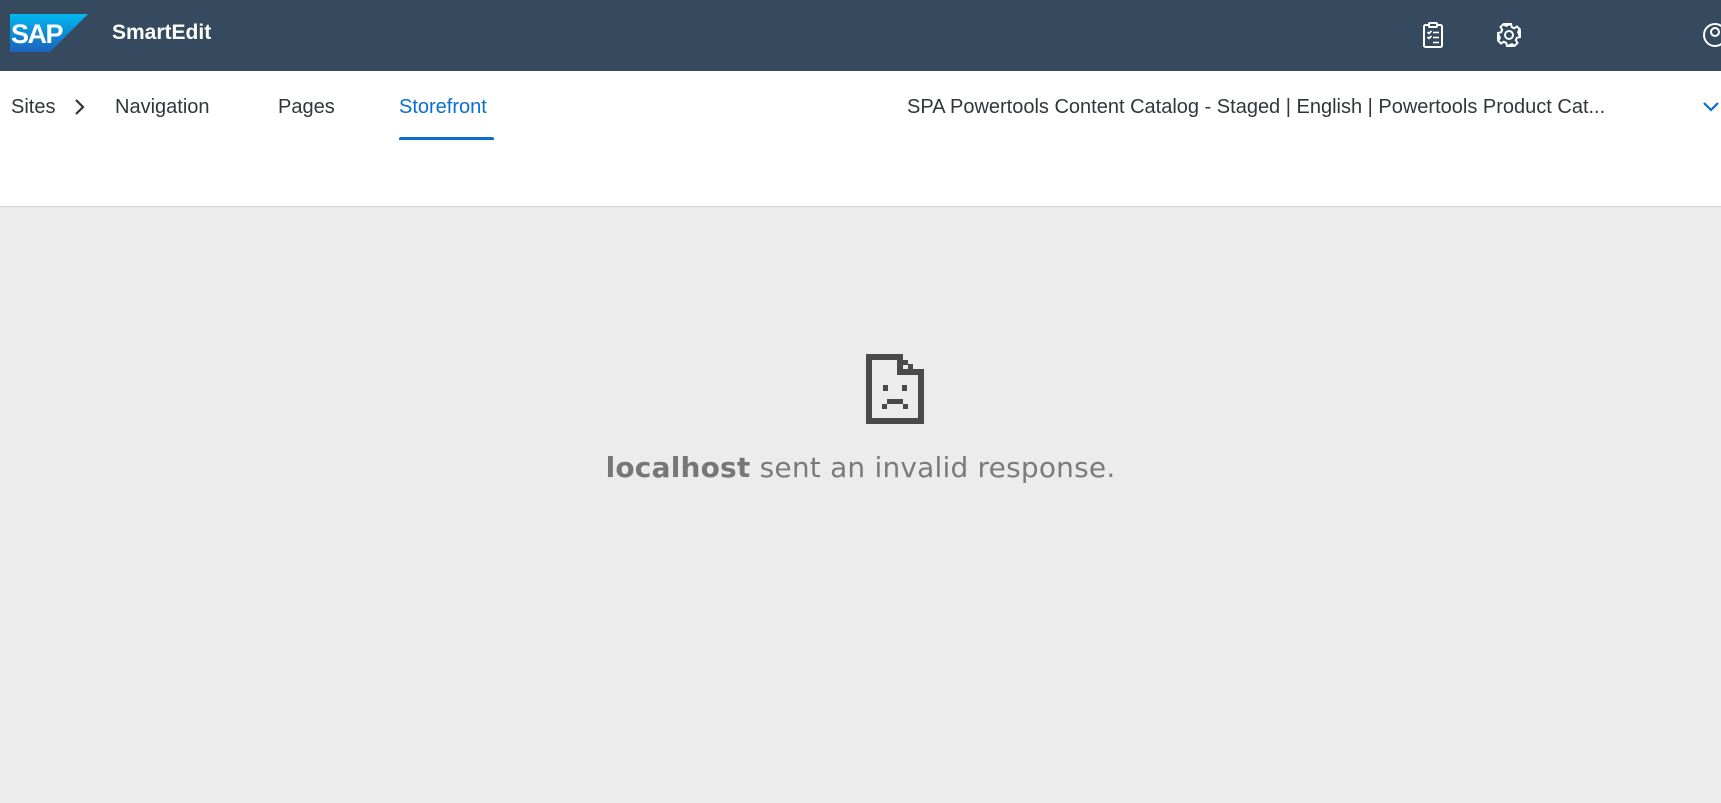 The height and width of the screenshot is (803, 1721). I want to click on app-title: SmartEdit, so click(162, 32).